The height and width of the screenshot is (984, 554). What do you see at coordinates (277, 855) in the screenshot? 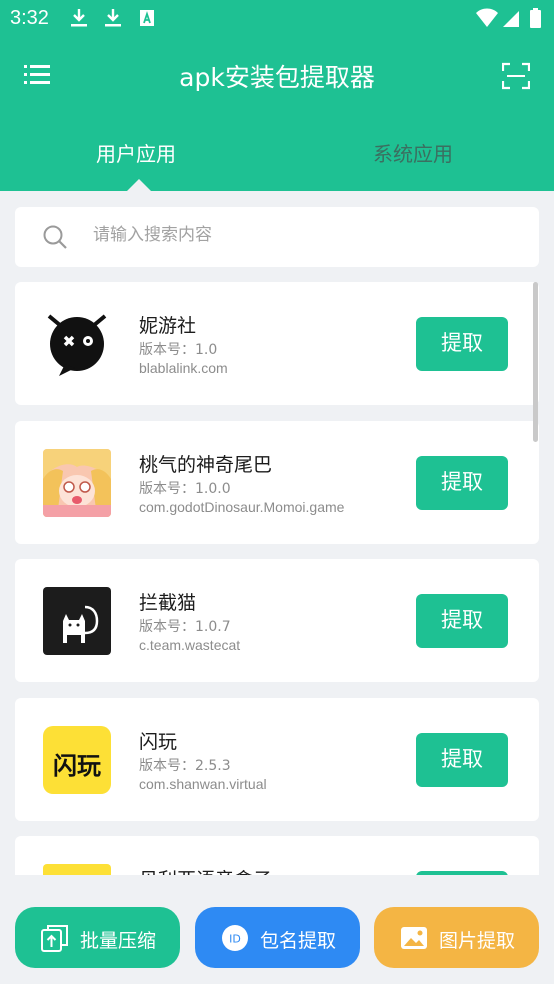
I see `app-card: 贝利亚语音盒子 提取` at bounding box center [277, 855].